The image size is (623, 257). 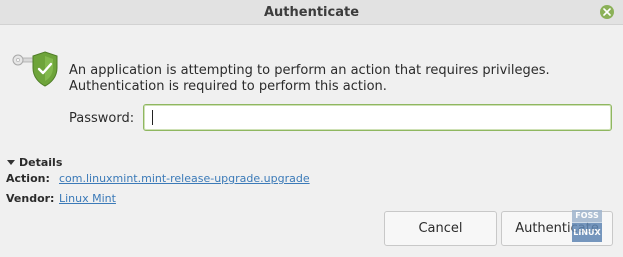 I want to click on details-label: Details, so click(x=41, y=162).